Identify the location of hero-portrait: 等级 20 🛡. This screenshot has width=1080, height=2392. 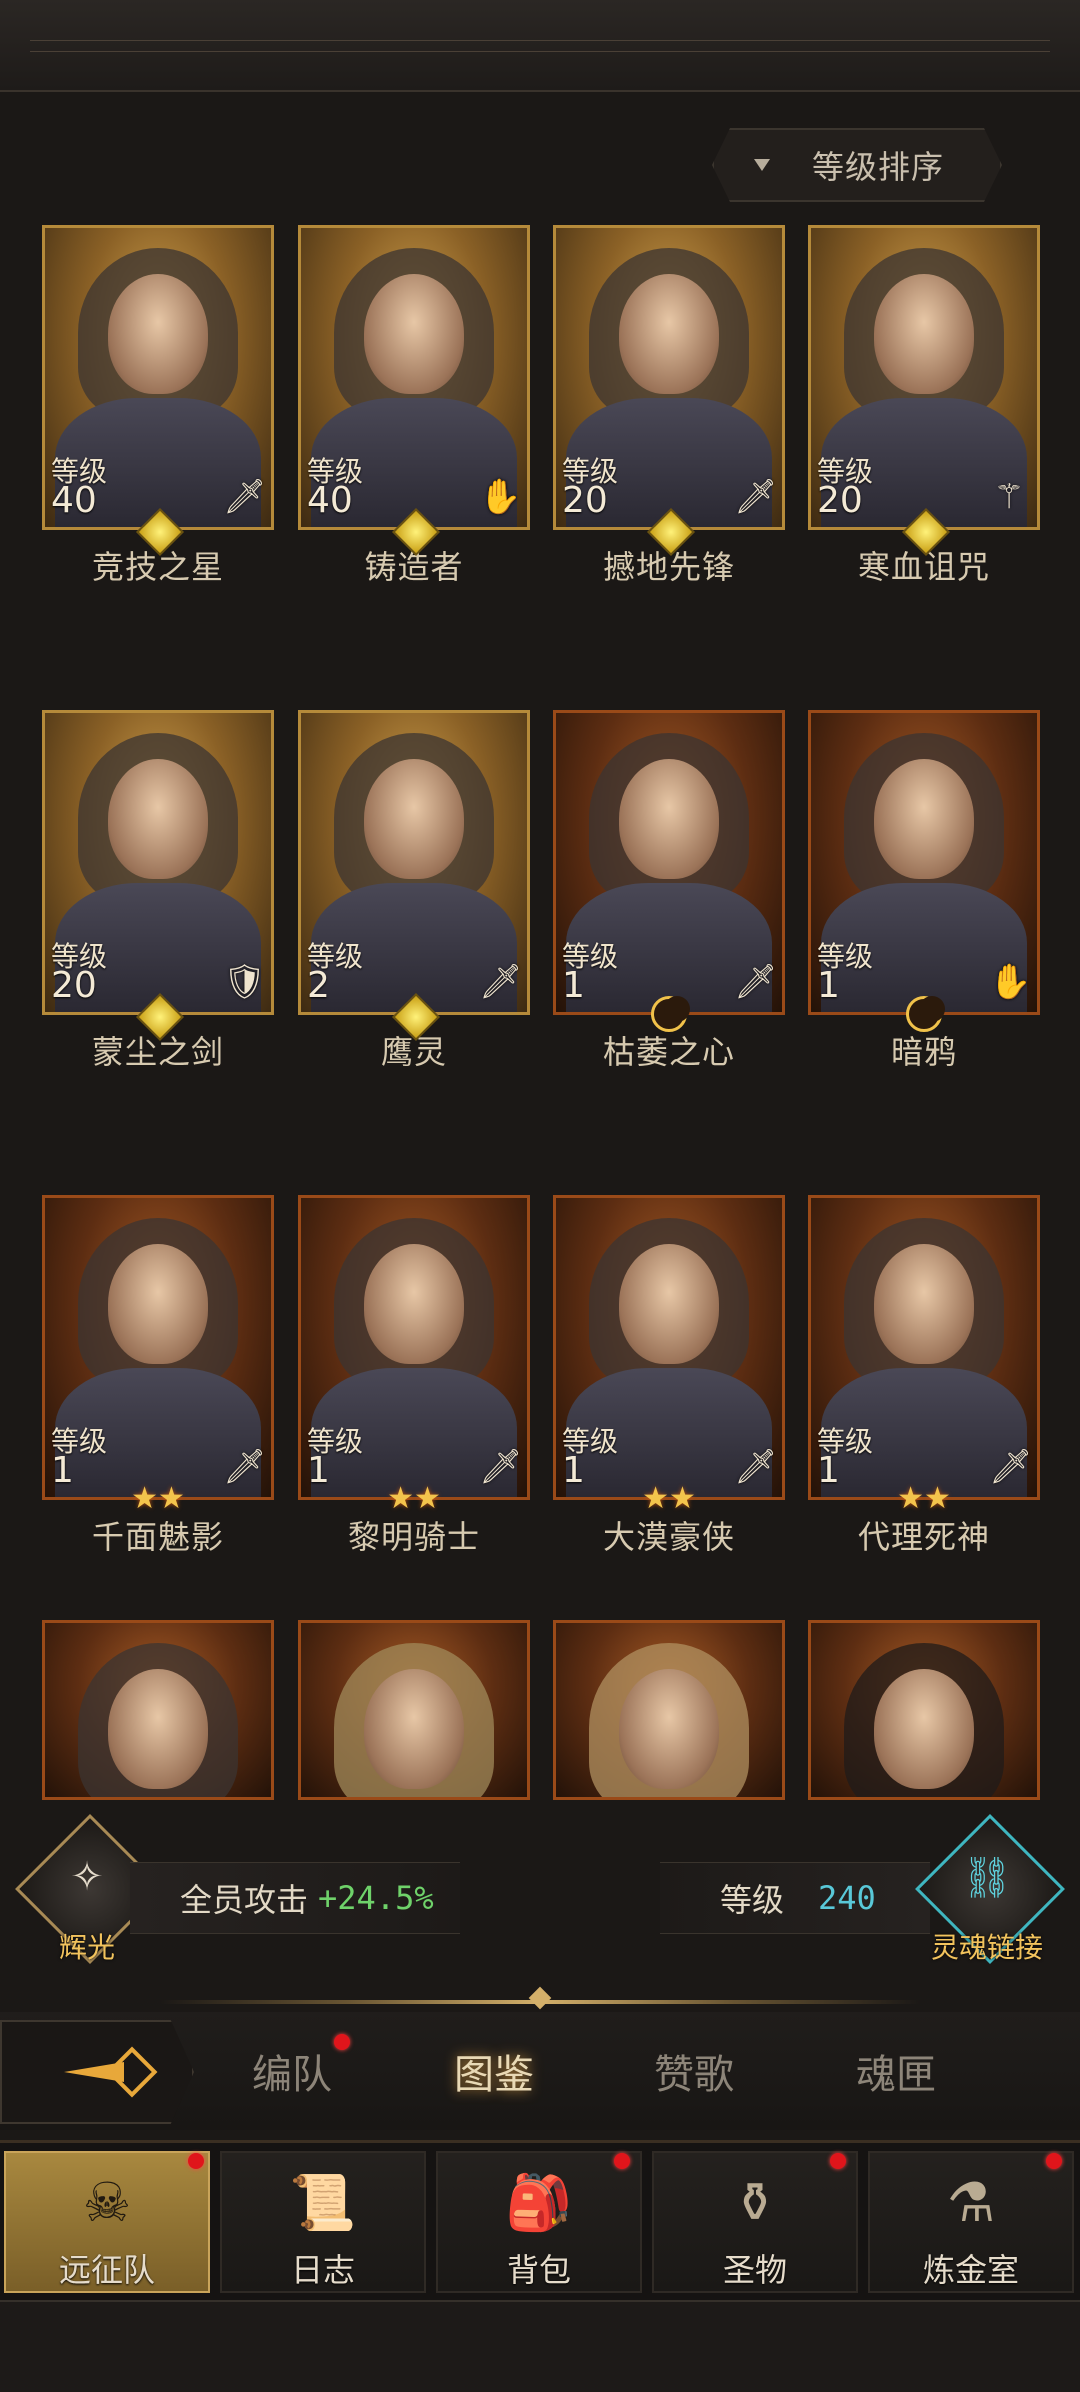
(158, 862).